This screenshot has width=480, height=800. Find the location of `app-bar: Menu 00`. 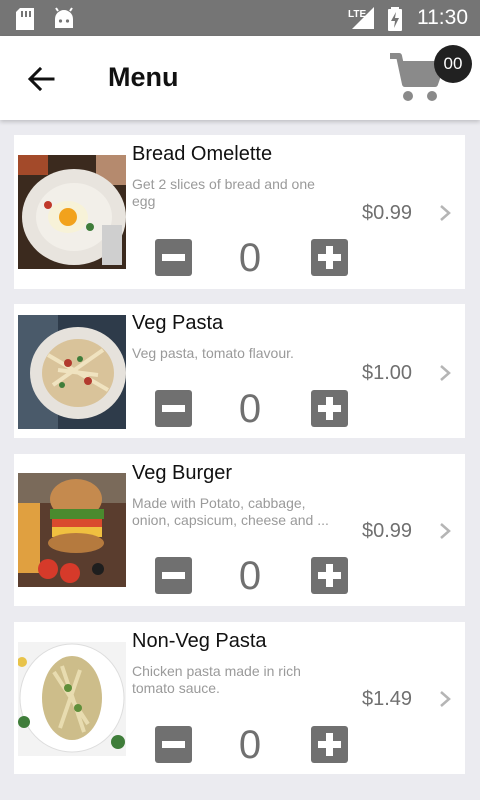

app-bar: Menu 00 is located at coordinates (240, 78).